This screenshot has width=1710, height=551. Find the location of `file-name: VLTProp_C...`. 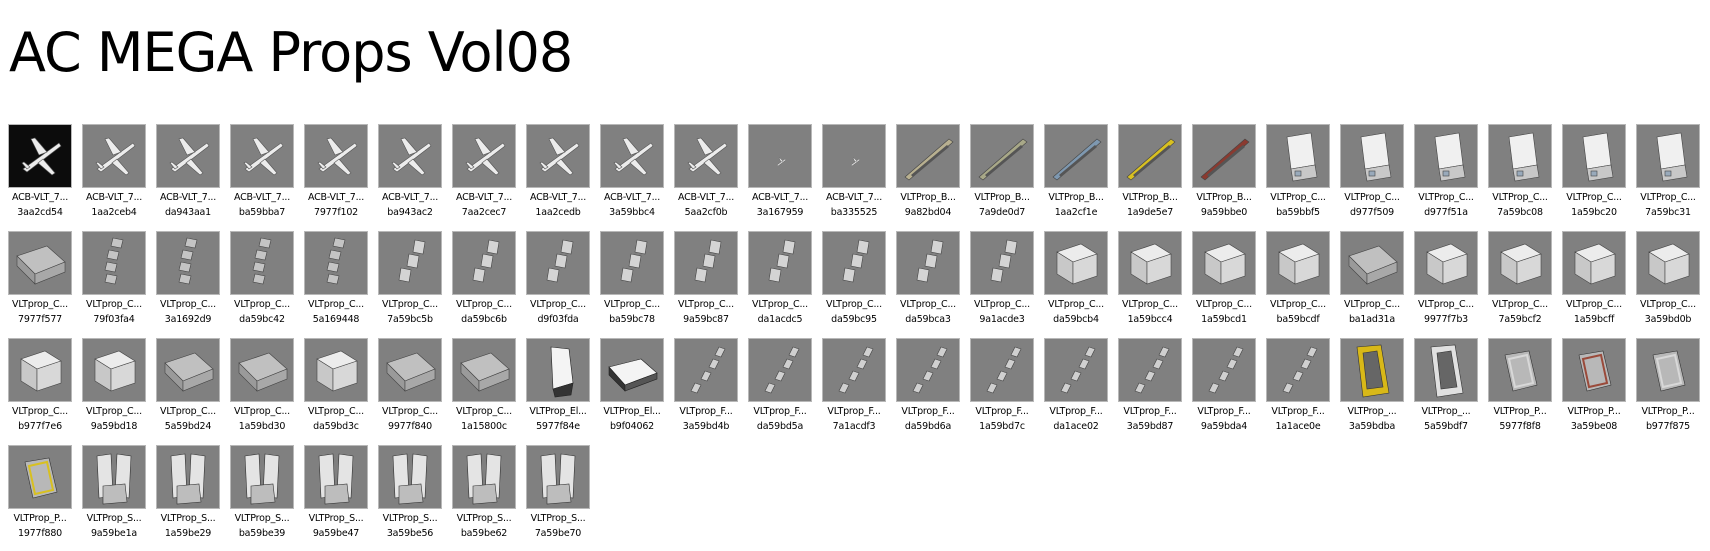

file-name: VLTProp_C... is located at coordinates (1372, 197).